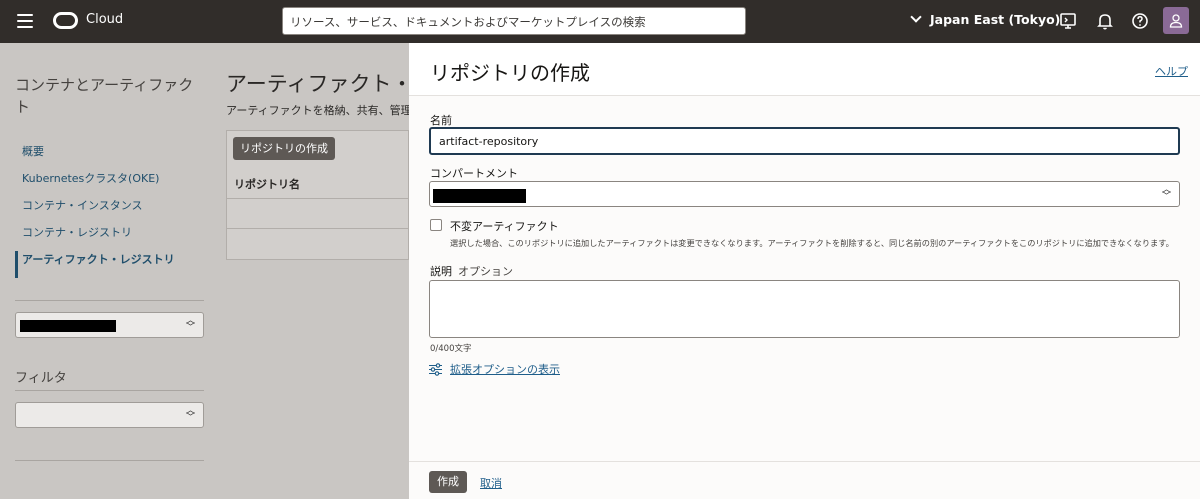 The width and height of the screenshot is (1200, 499). I want to click on compartment-label: コンパートメント, so click(474, 173).